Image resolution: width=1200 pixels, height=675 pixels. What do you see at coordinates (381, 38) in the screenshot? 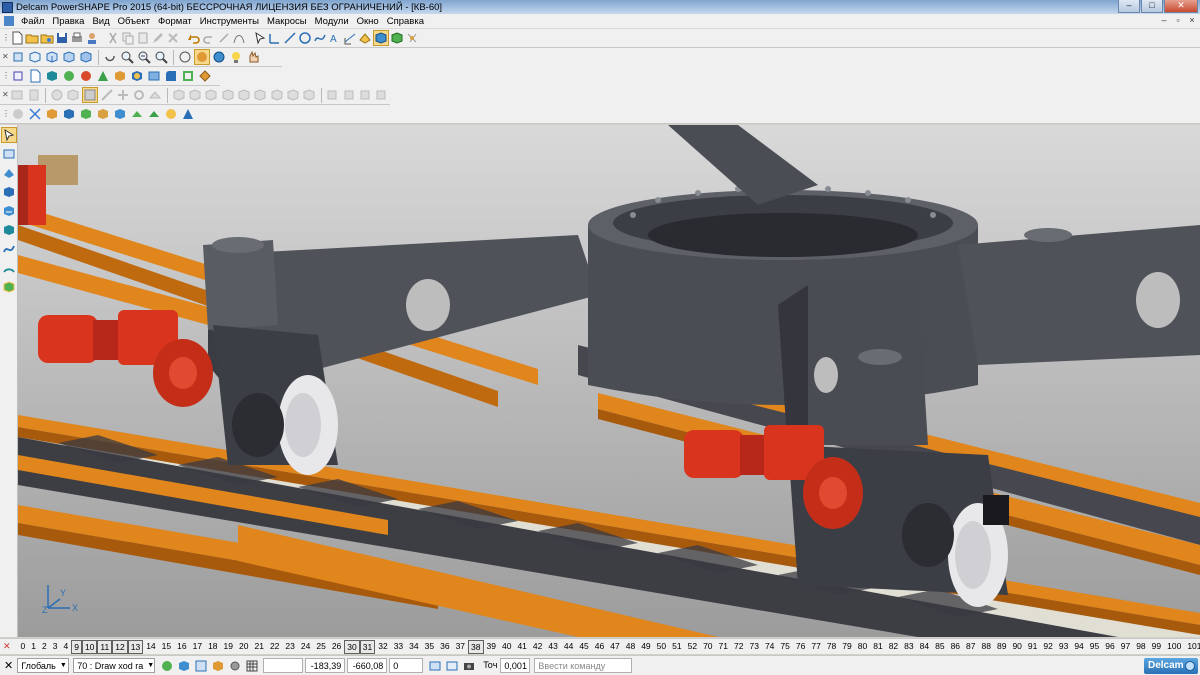
I see `solid-icon` at bounding box center [381, 38].